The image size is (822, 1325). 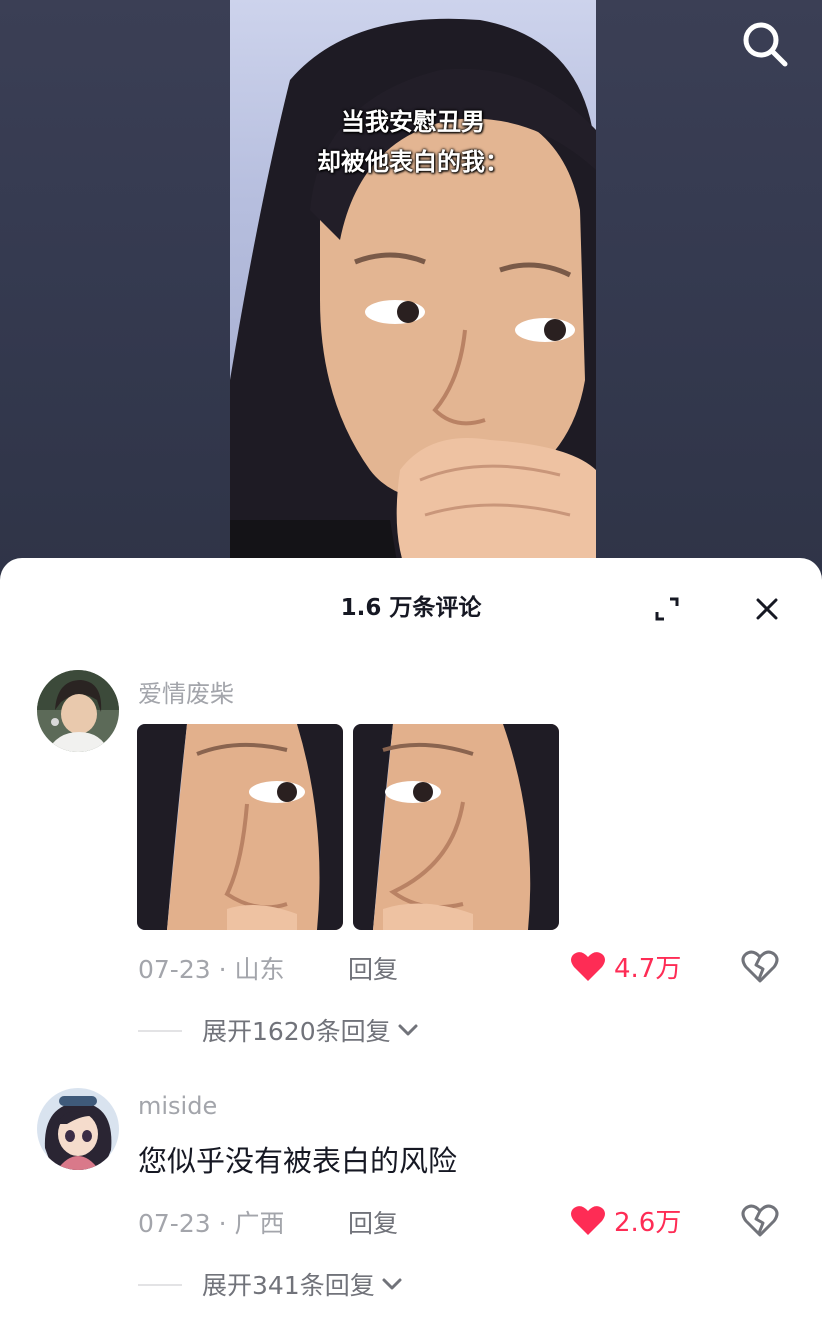 I want to click on expand-sheet-button, so click(x=667, y=609).